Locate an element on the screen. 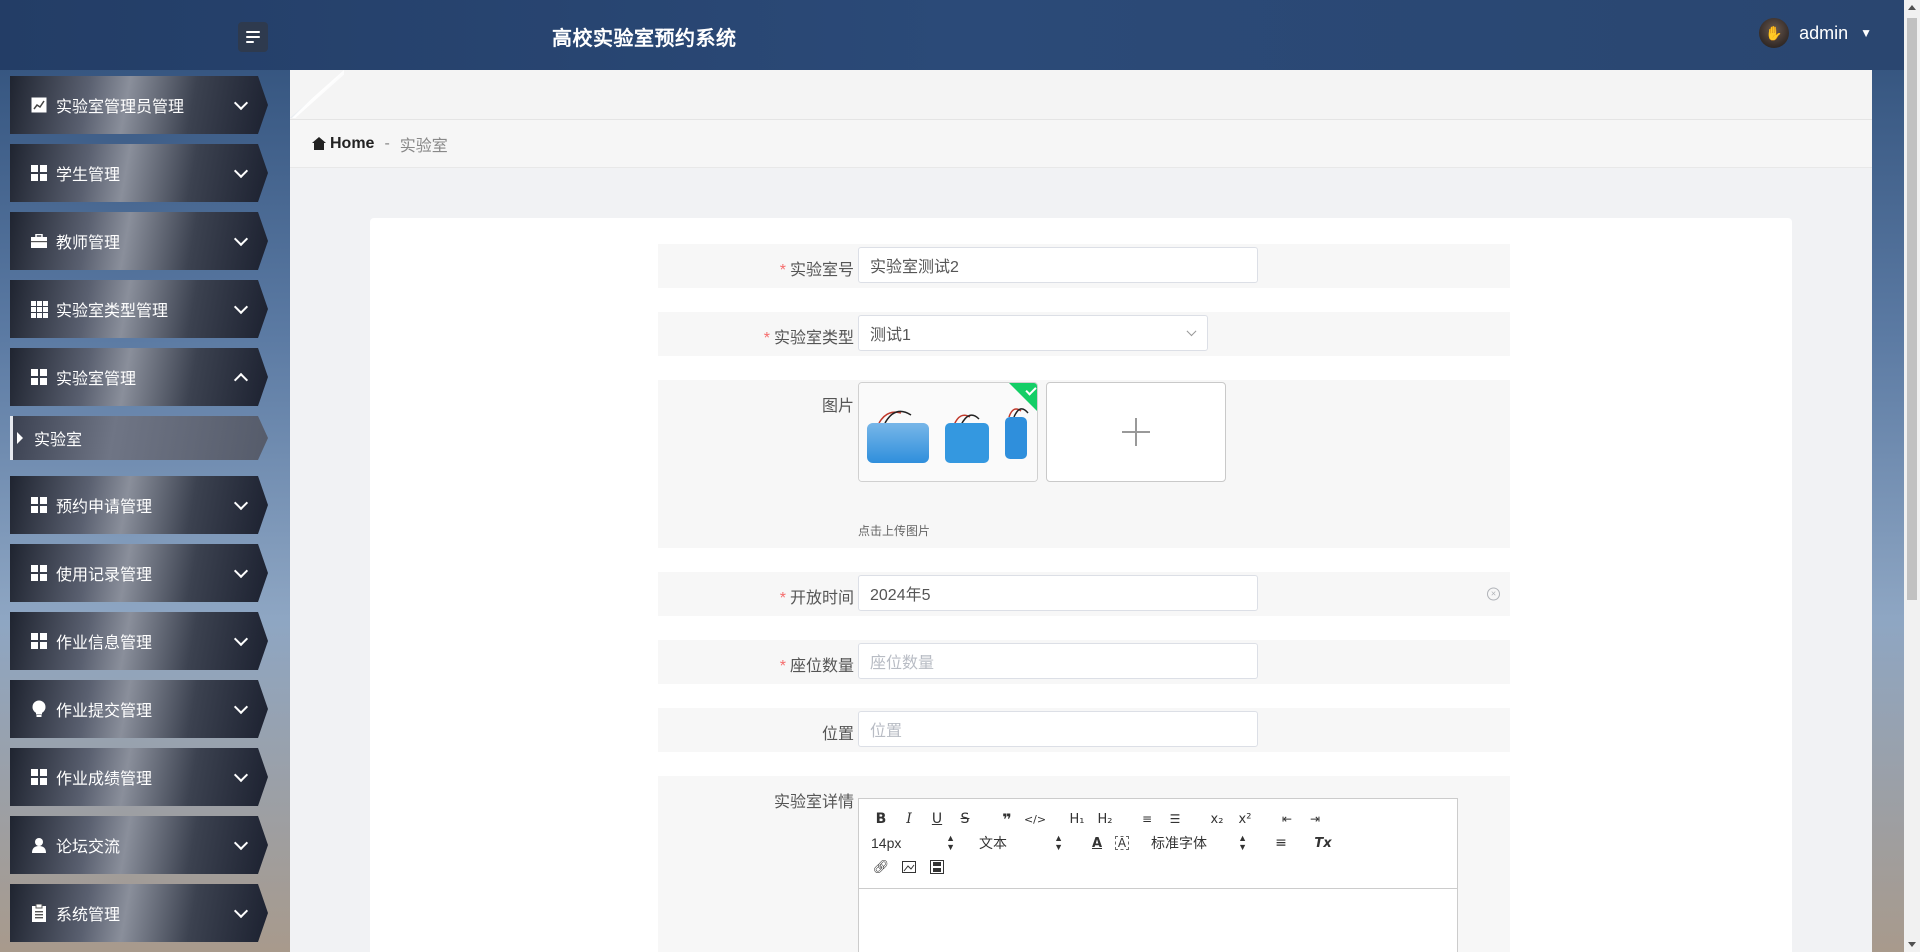 Image resolution: width=1920 pixels, height=952 pixels. sidebar-item-students: 学生管理 is located at coordinates (139, 173).